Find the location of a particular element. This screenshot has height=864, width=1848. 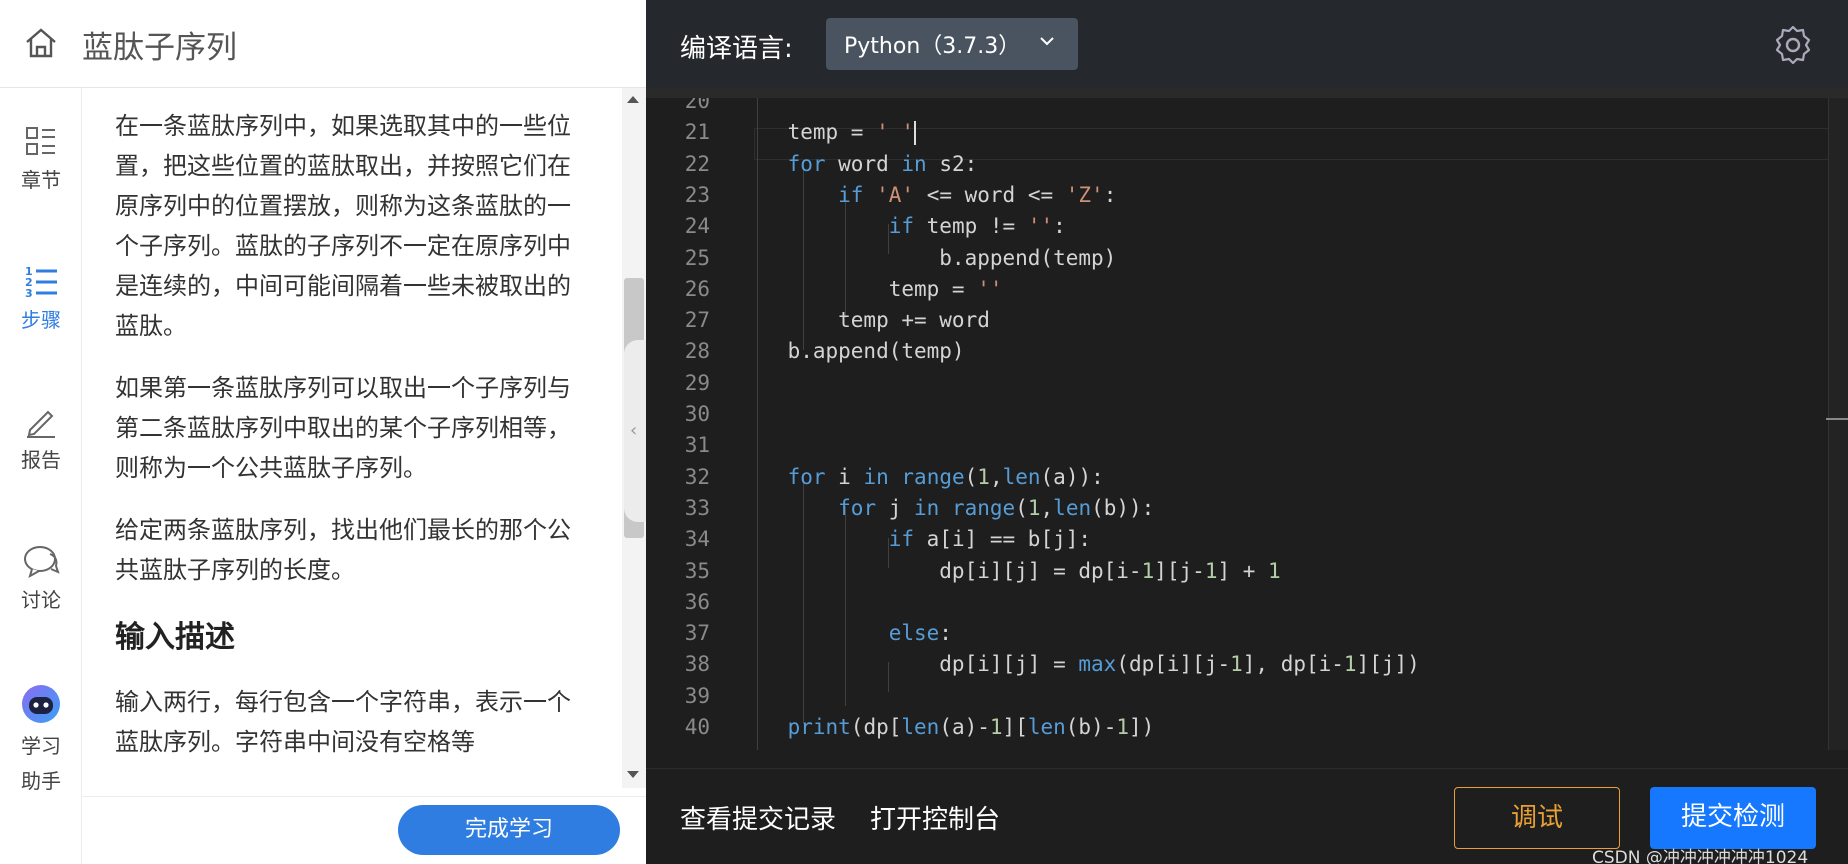

chat-icon is located at coordinates (42, 562).